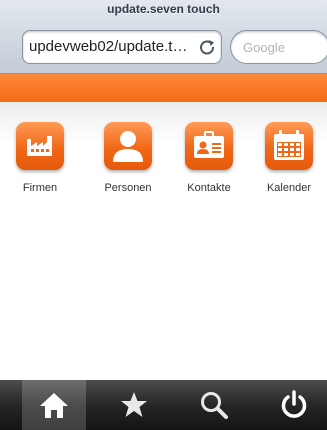 The image size is (327, 430). What do you see at coordinates (163, 88) in the screenshot?
I see `app-header-bar` at bounding box center [163, 88].